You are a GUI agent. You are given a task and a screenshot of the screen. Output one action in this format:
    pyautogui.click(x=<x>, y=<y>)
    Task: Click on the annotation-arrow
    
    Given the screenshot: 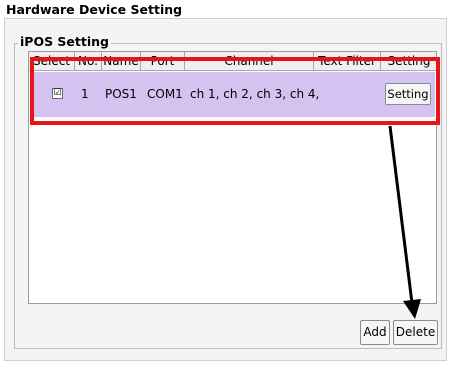 What is the action you would take?
    pyautogui.click(x=404, y=222)
    